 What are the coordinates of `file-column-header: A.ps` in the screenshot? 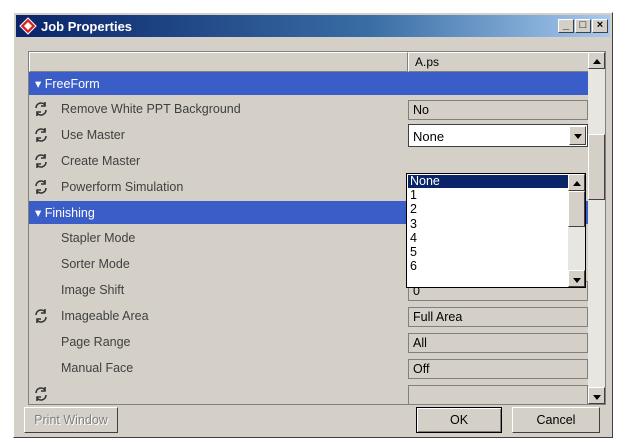 It's located at (498, 62).